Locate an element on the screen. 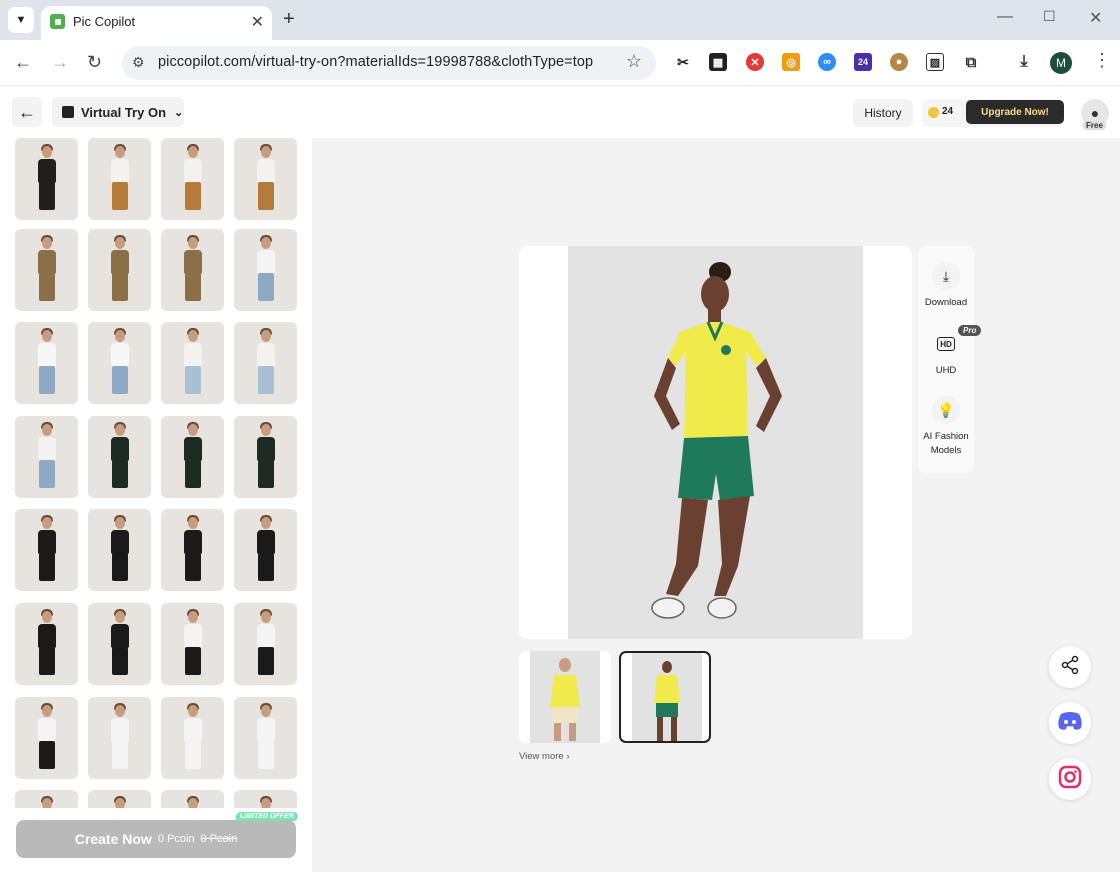 The image size is (1120, 872). ai-fashion-models-label: AI Fashion Models is located at coordinates (946, 443).